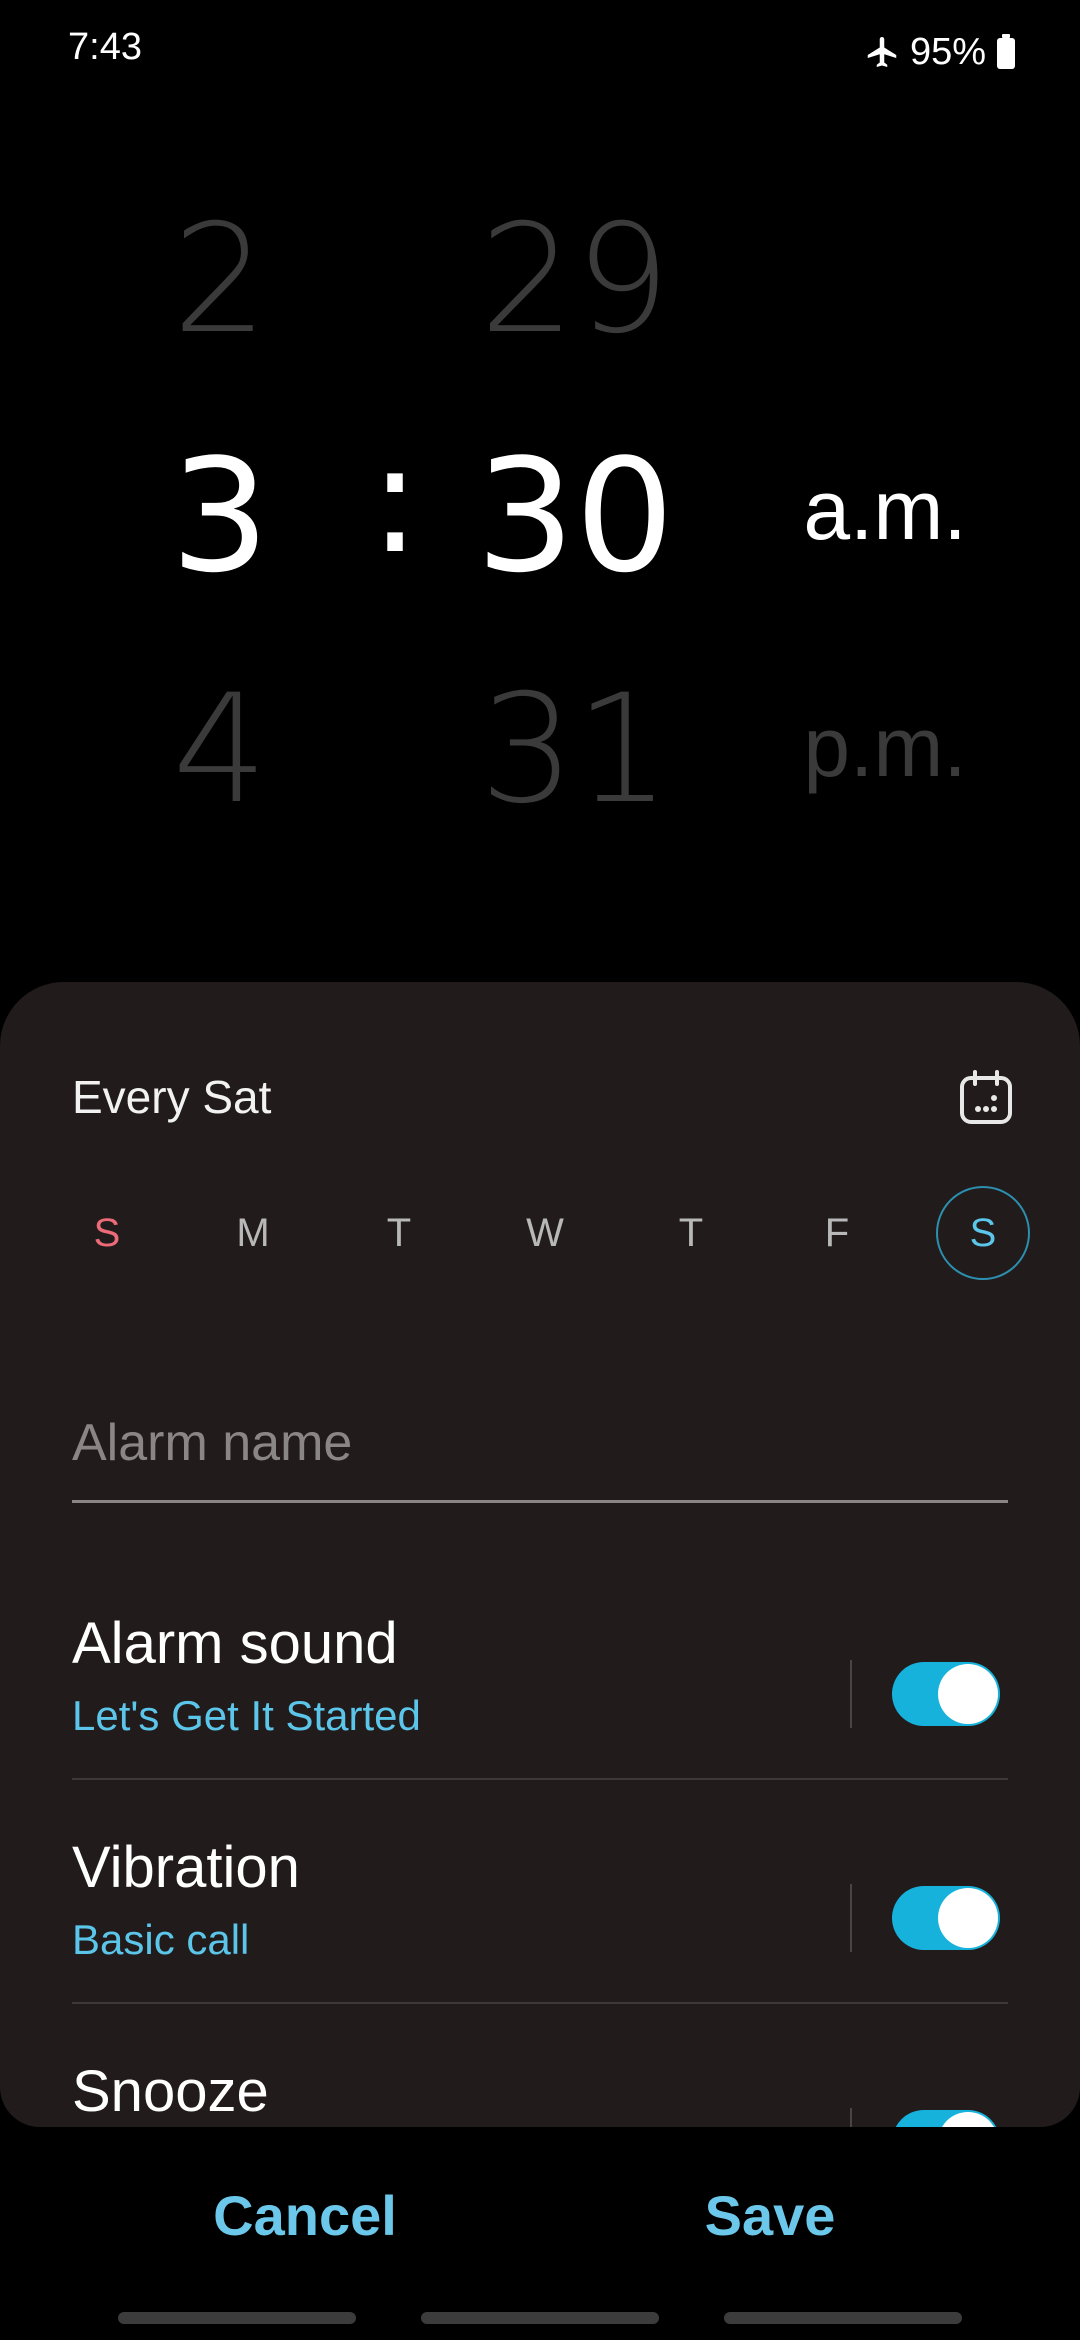  I want to click on vibration-row: Vibration Basic call, so click(540, 1929).